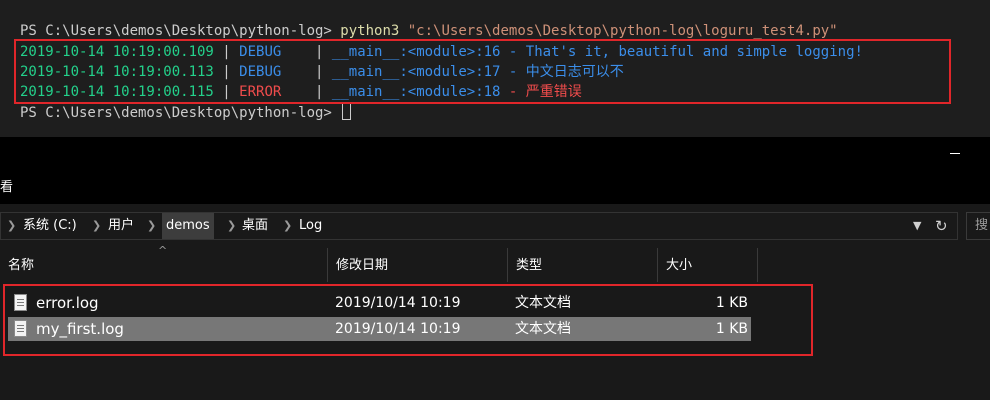 This screenshot has width=990, height=400. Describe the element at coordinates (164, 265) in the screenshot. I see `column-header-name: 名称` at that location.